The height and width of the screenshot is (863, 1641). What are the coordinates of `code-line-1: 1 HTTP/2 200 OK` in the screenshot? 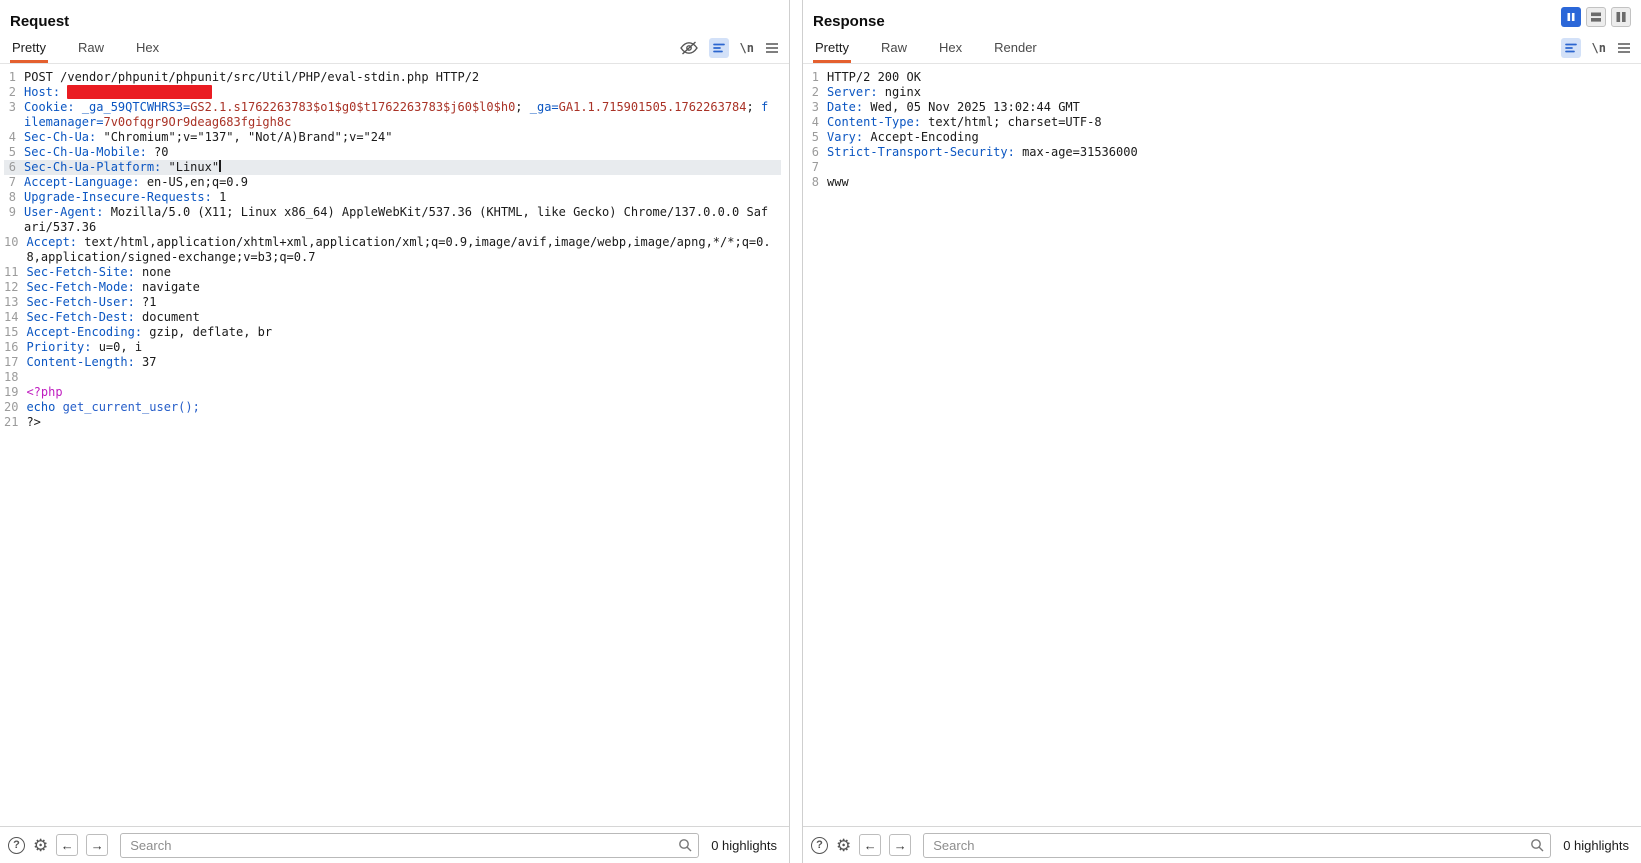 It's located at (1220, 77).